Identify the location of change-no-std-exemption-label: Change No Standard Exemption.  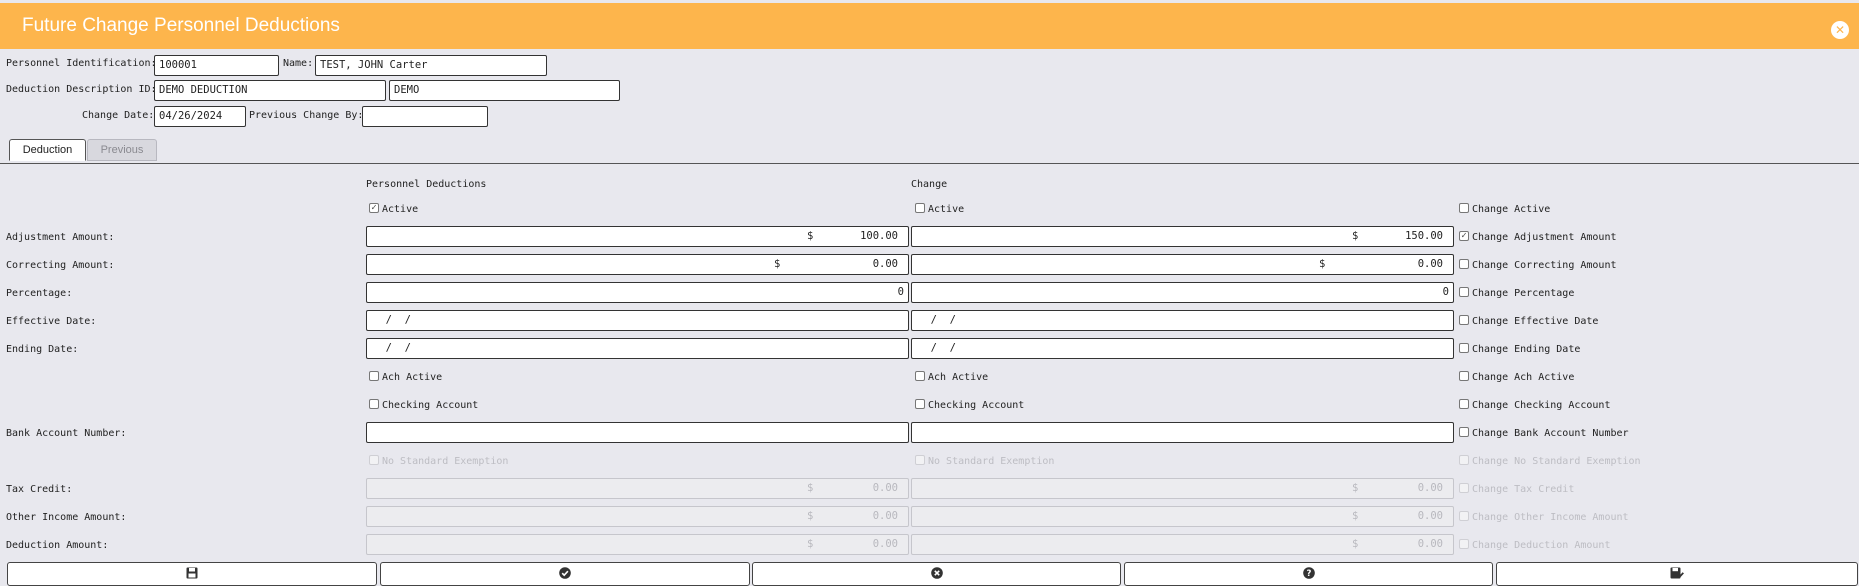
(1556, 461).